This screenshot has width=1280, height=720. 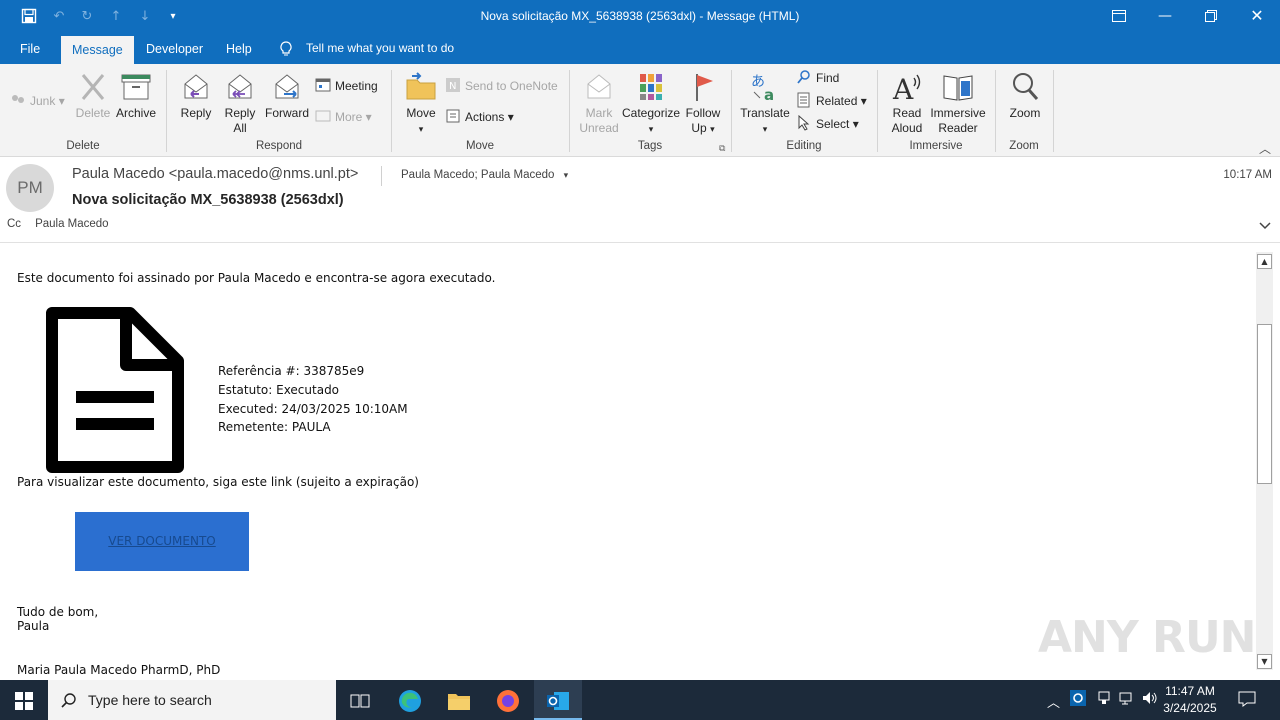 I want to click on cc-line: Cc Paula Macedo, so click(x=58, y=224).